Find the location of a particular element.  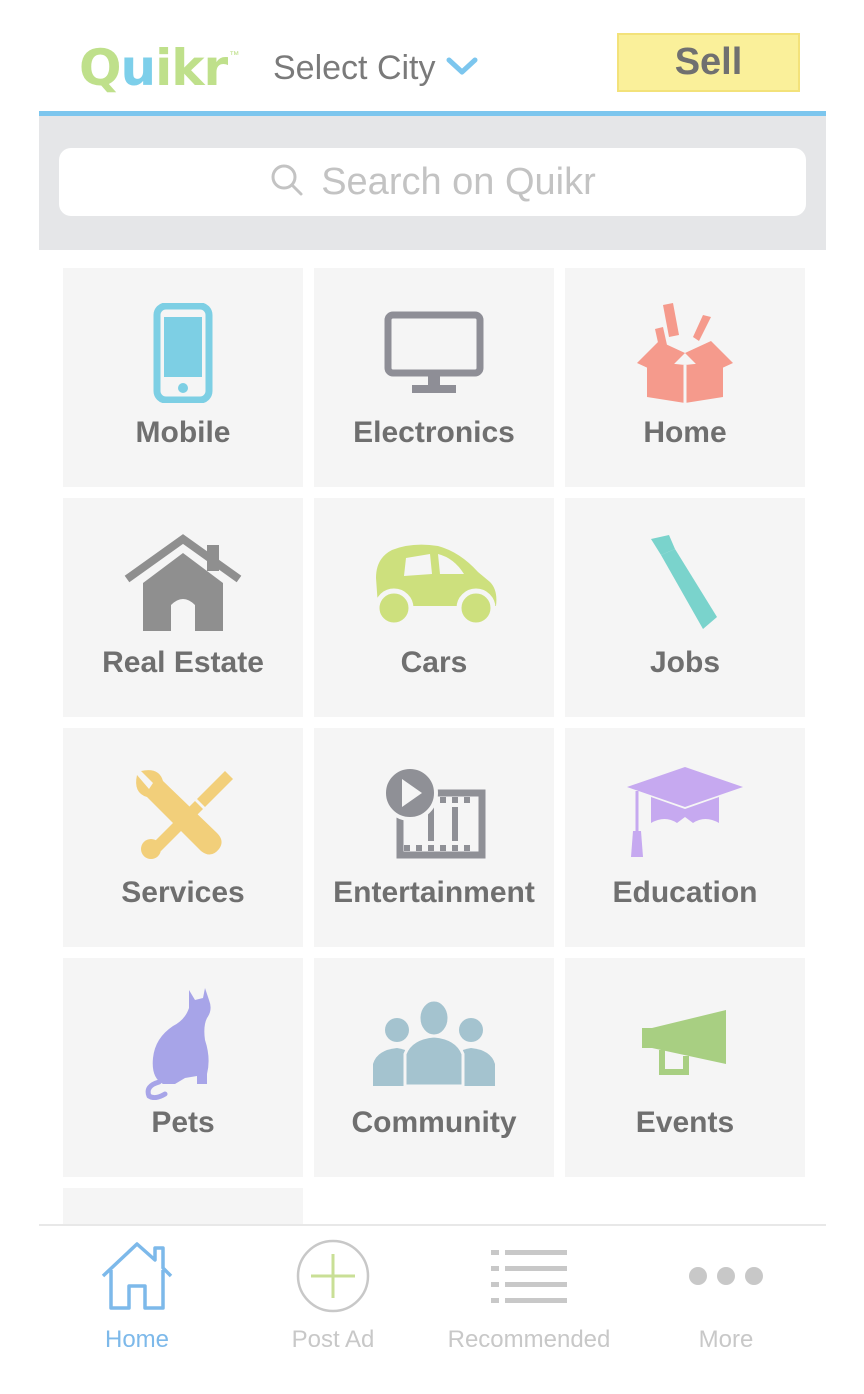

nav-home: Home is located at coordinates (137, 1296).